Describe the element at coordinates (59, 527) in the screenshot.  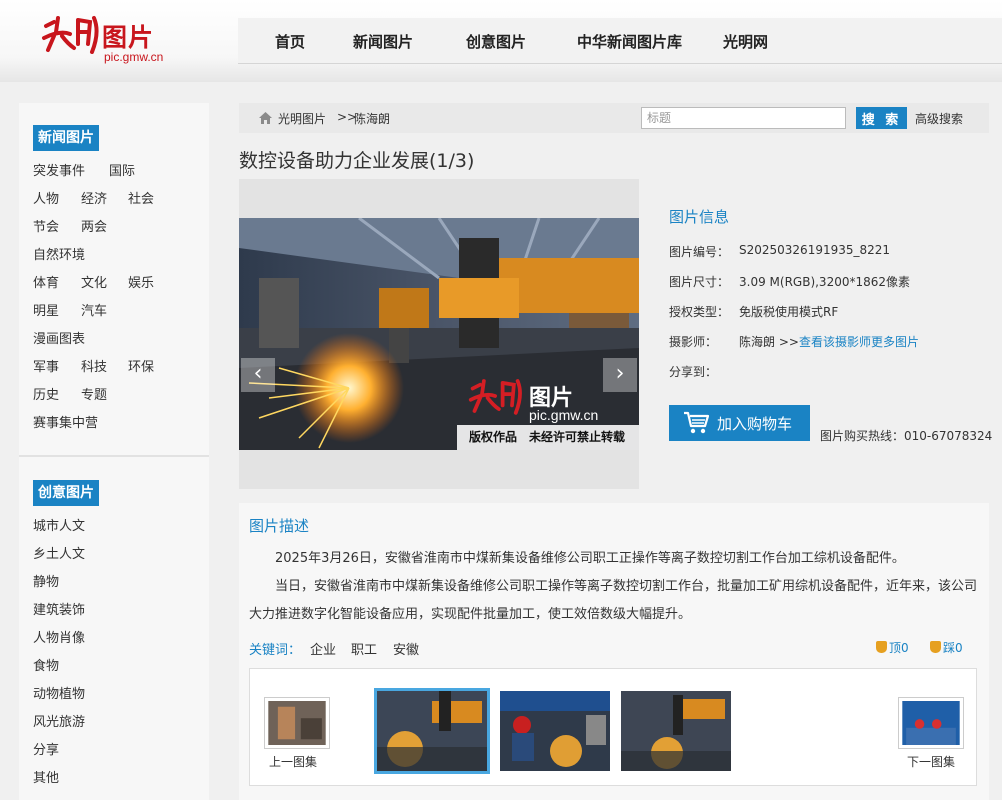
I see `sidebar-item-city-culture: 城市人文` at that location.